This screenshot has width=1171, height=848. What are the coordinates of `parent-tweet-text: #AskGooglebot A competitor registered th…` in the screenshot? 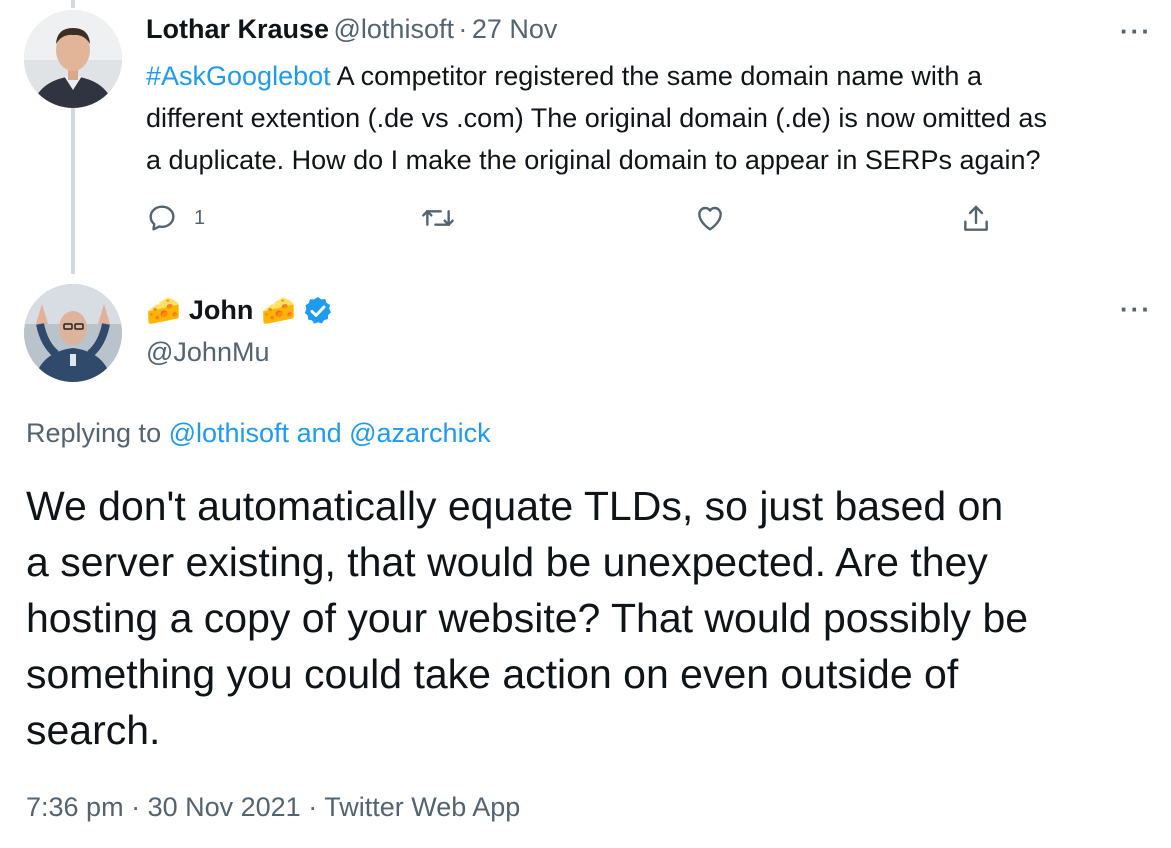 It's located at (651, 118).